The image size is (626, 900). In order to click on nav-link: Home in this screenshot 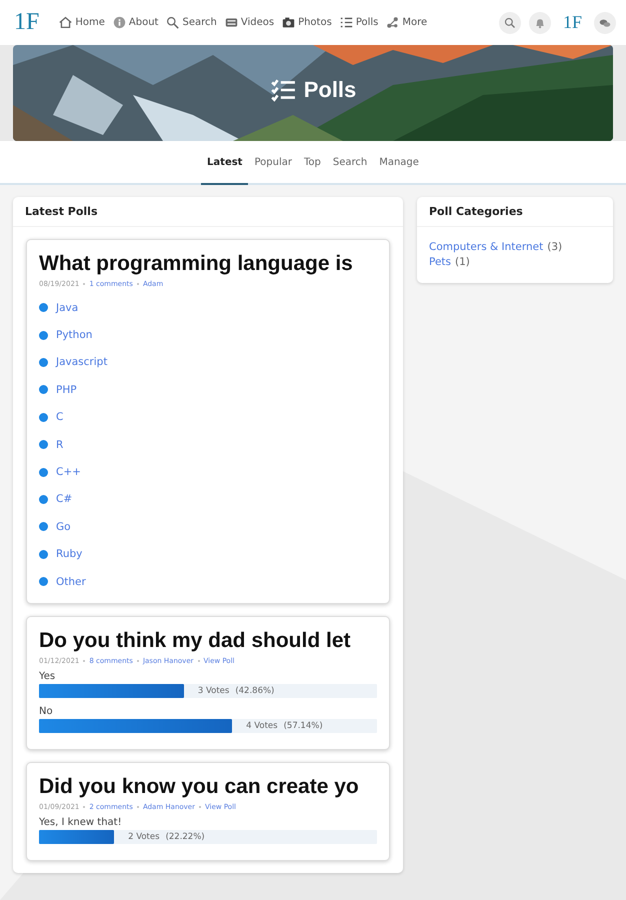, I will do `click(82, 22)`.